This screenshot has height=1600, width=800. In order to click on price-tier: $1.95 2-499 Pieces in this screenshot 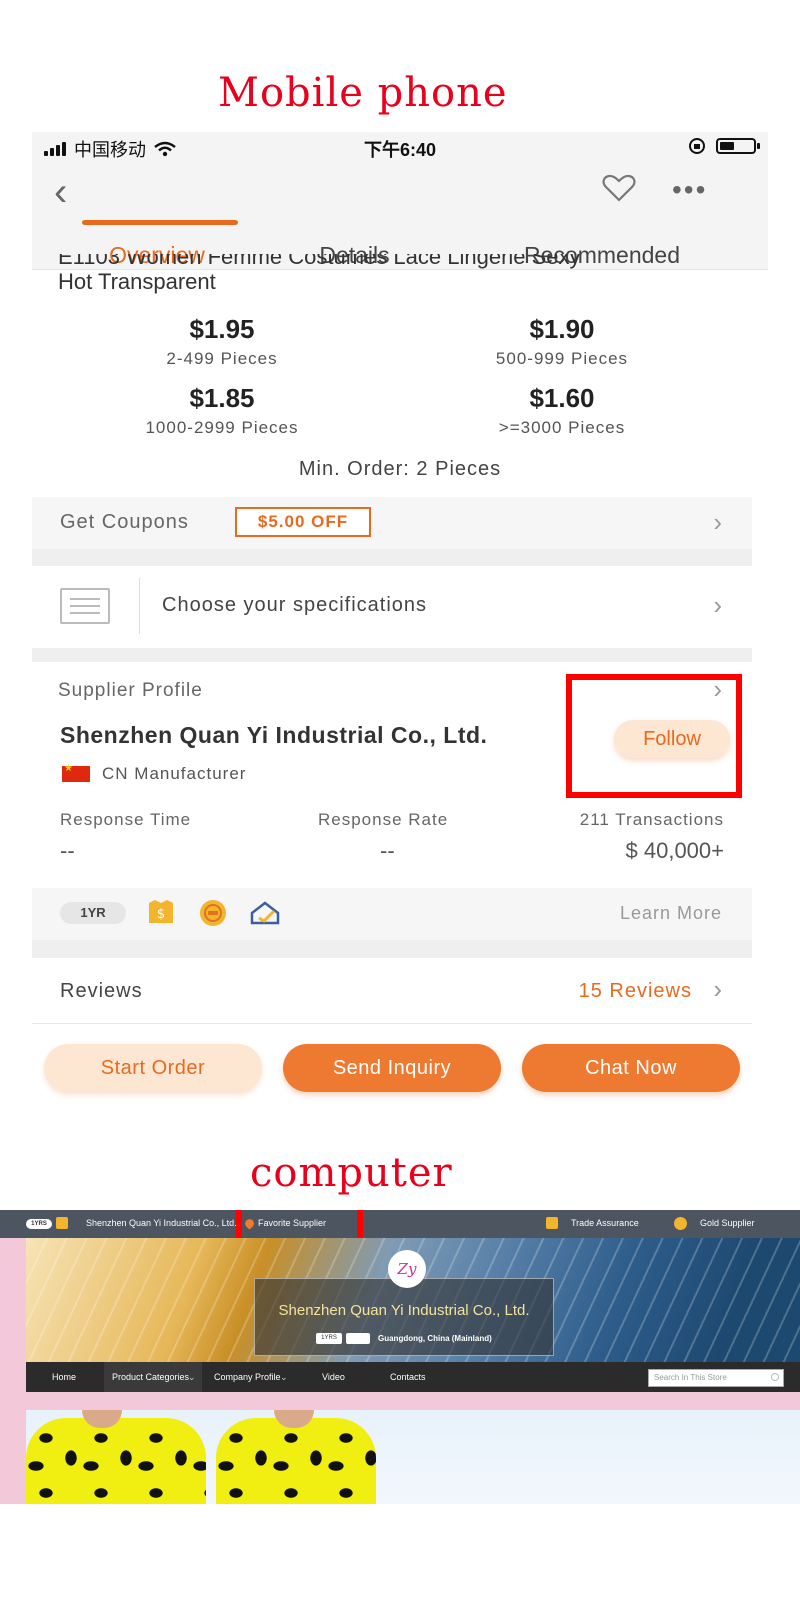, I will do `click(222, 341)`.